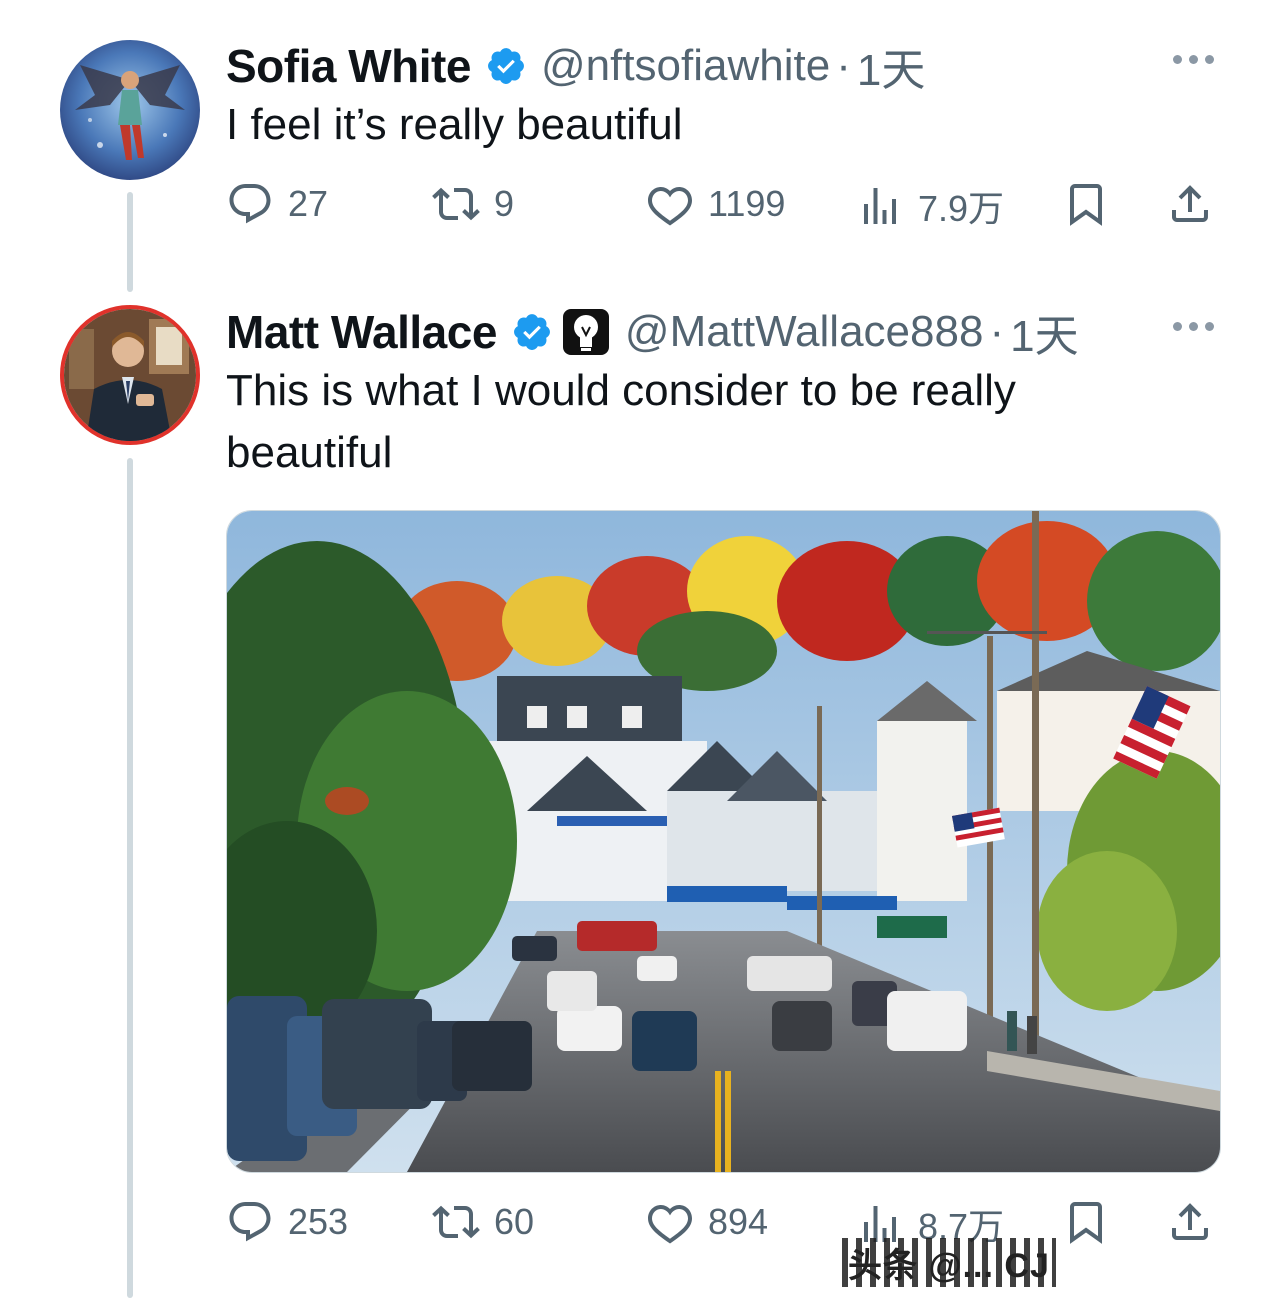 This screenshot has height=1305, width=1280. Describe the element at coordinates (961, 208) in the screenshot. I see `view-count: 7.9万` at that location.